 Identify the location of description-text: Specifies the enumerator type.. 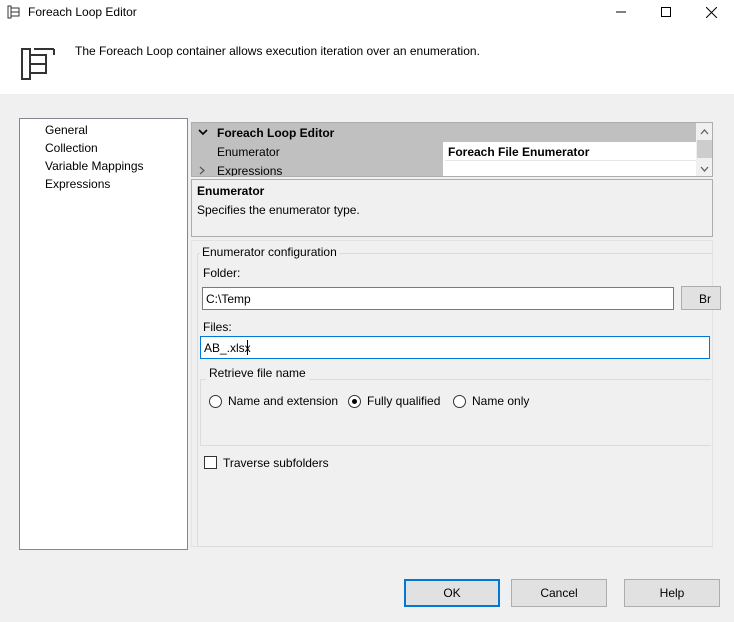
(278, 210).